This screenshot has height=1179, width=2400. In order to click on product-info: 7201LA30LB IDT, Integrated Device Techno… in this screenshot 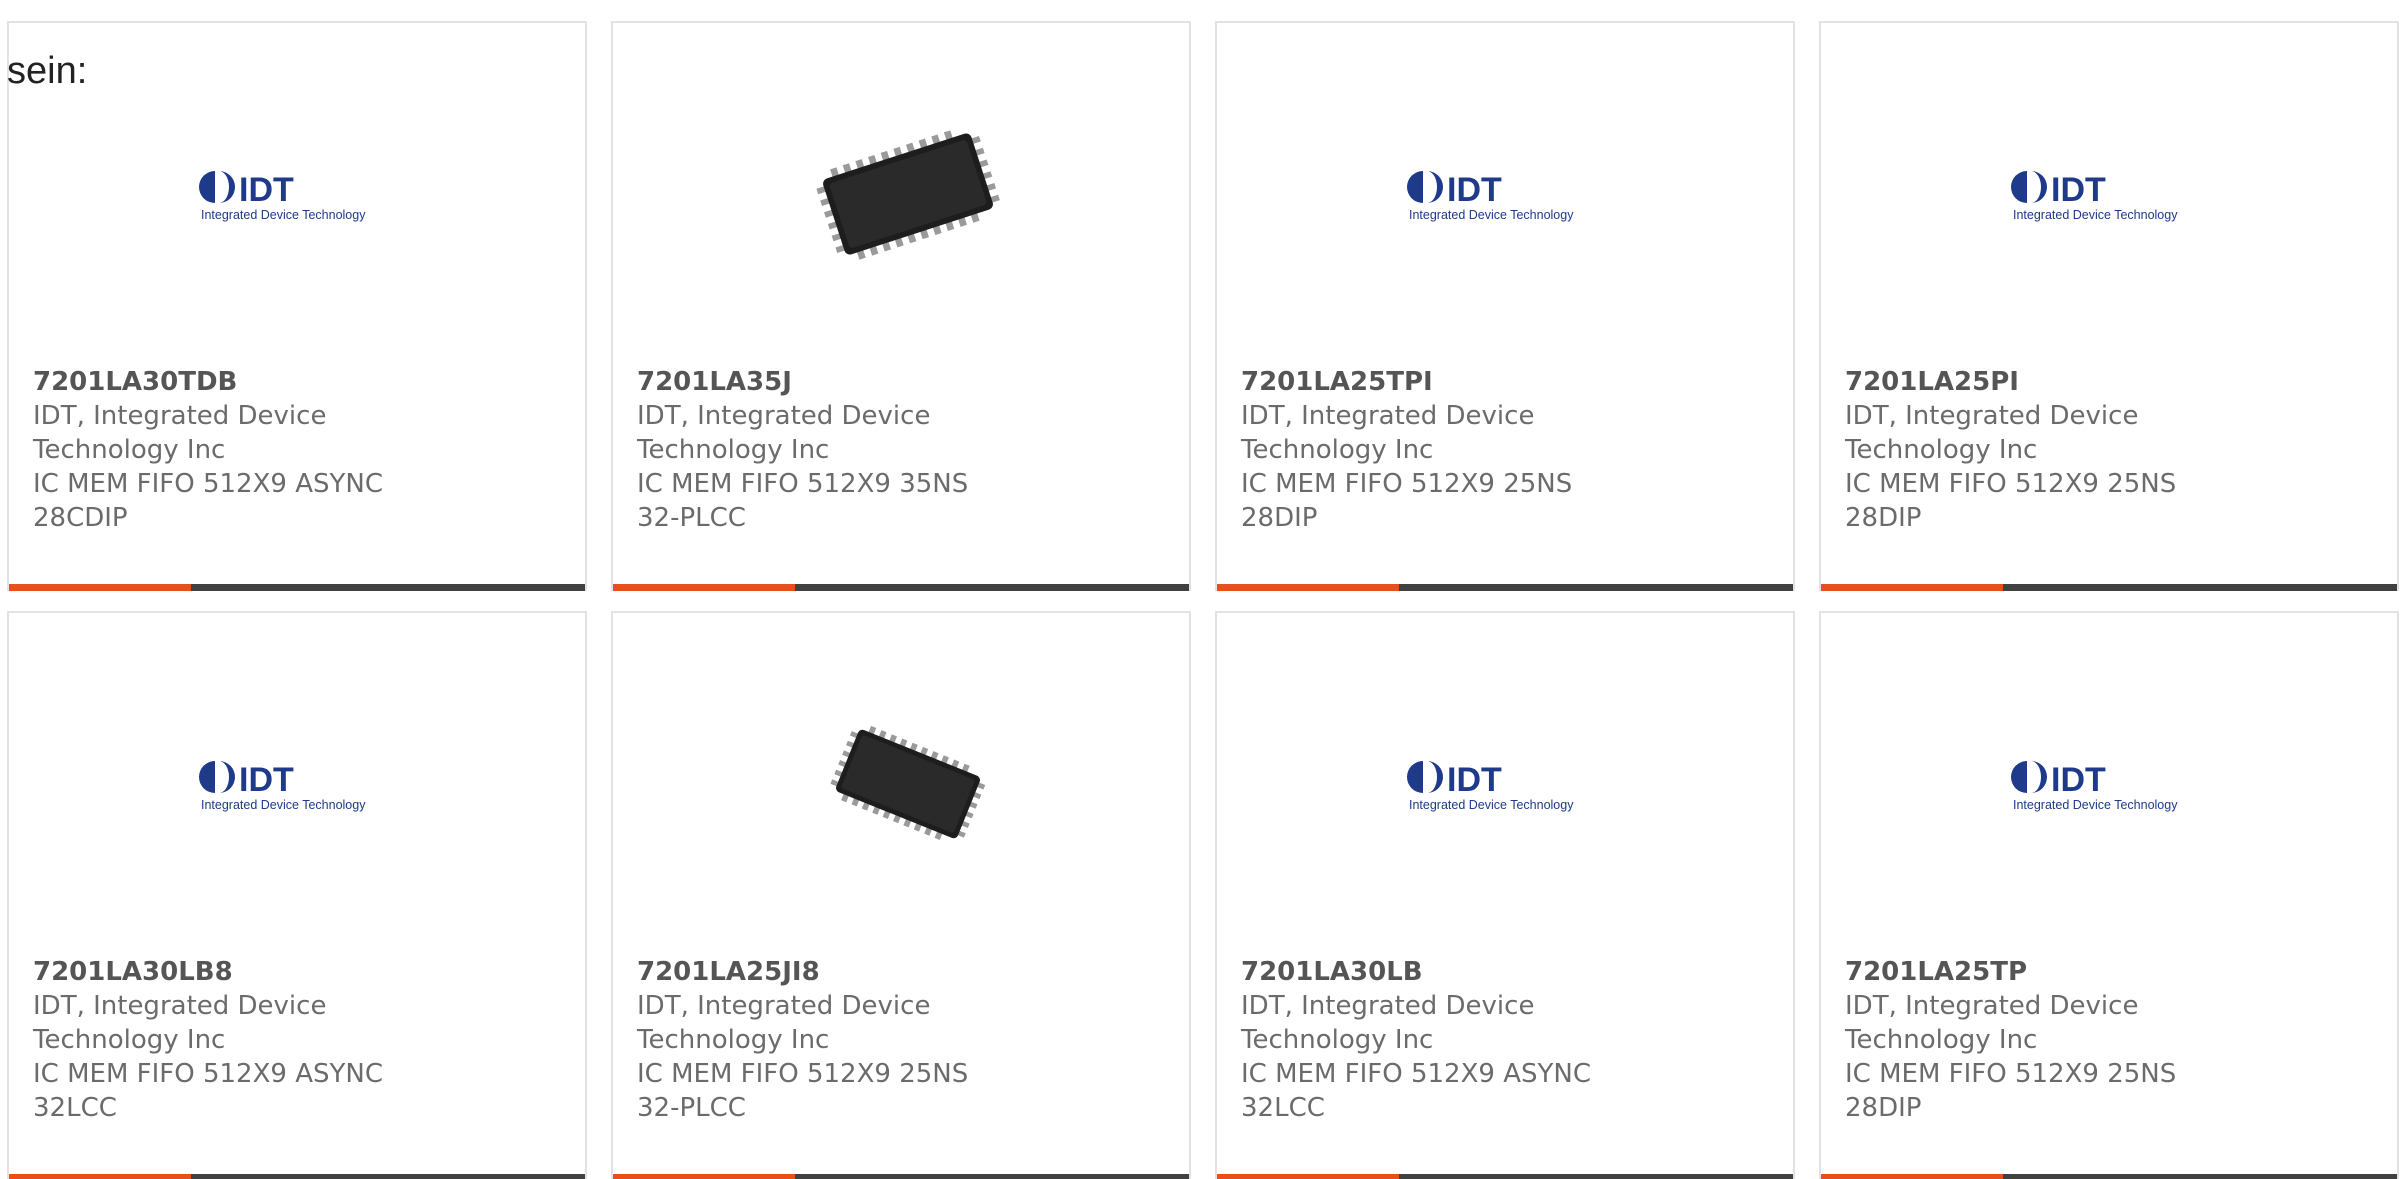, I will do `click(1431, 1040)`.